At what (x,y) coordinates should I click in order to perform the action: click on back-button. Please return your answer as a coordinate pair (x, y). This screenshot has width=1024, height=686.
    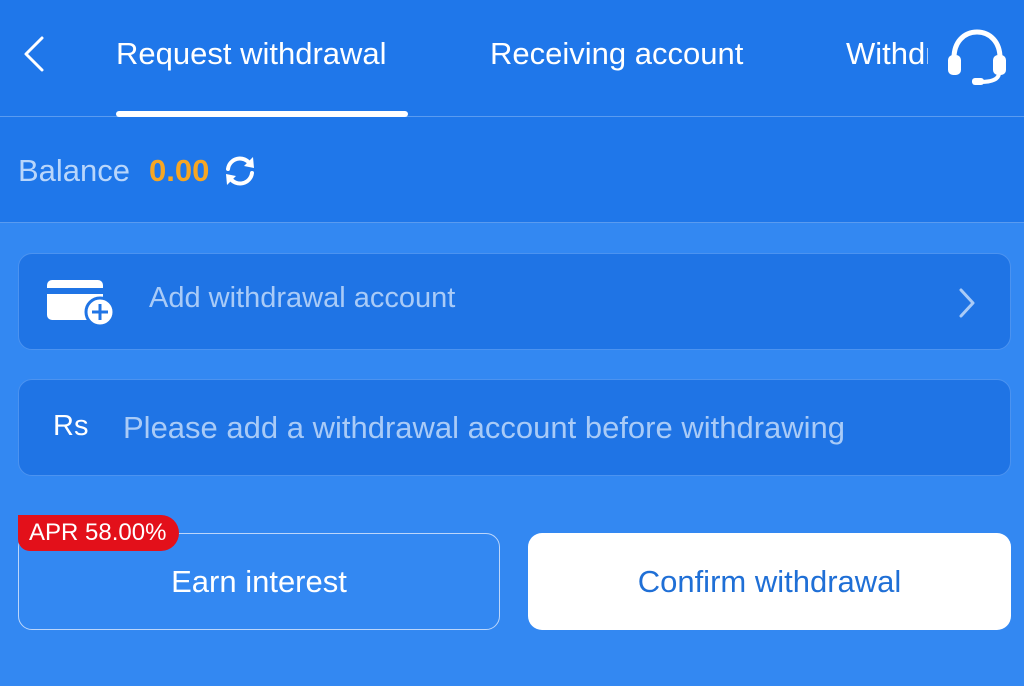
    Looking at the image, I should click on (36, 54).